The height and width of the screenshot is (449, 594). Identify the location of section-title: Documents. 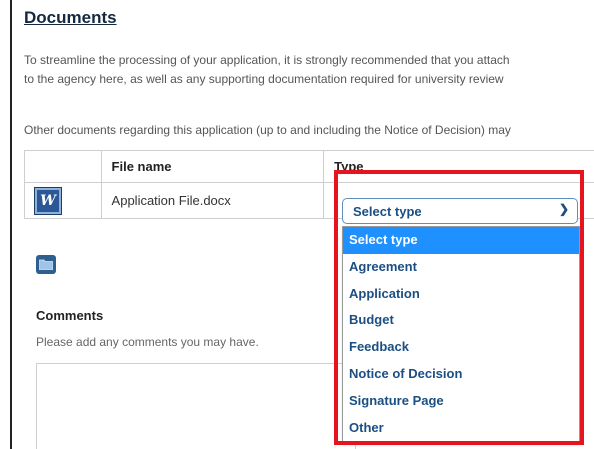
(70, 17).